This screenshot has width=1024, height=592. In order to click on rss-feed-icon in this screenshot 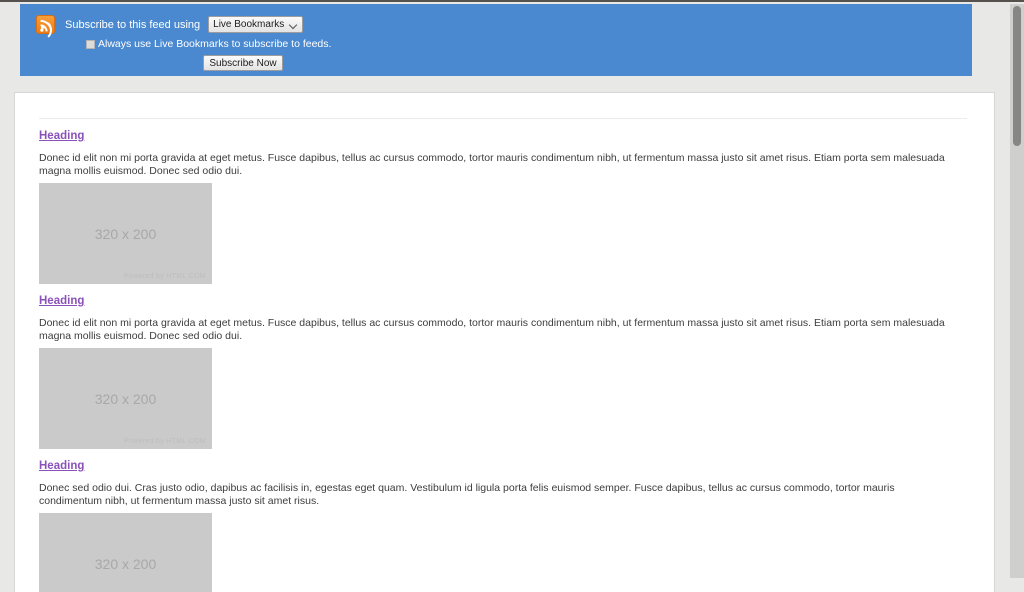, I will do `click(45, 24)`.